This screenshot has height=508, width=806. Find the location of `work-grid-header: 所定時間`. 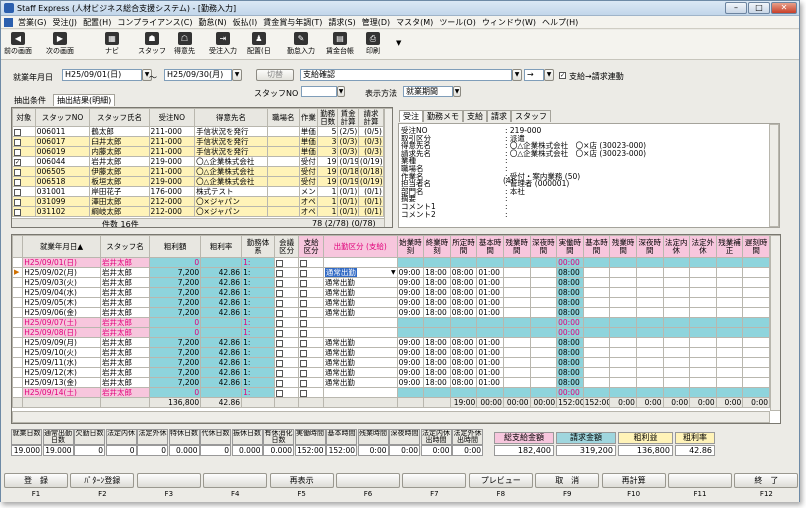

work-grid-header: 所定時間 is located at coordinates (463, 246).